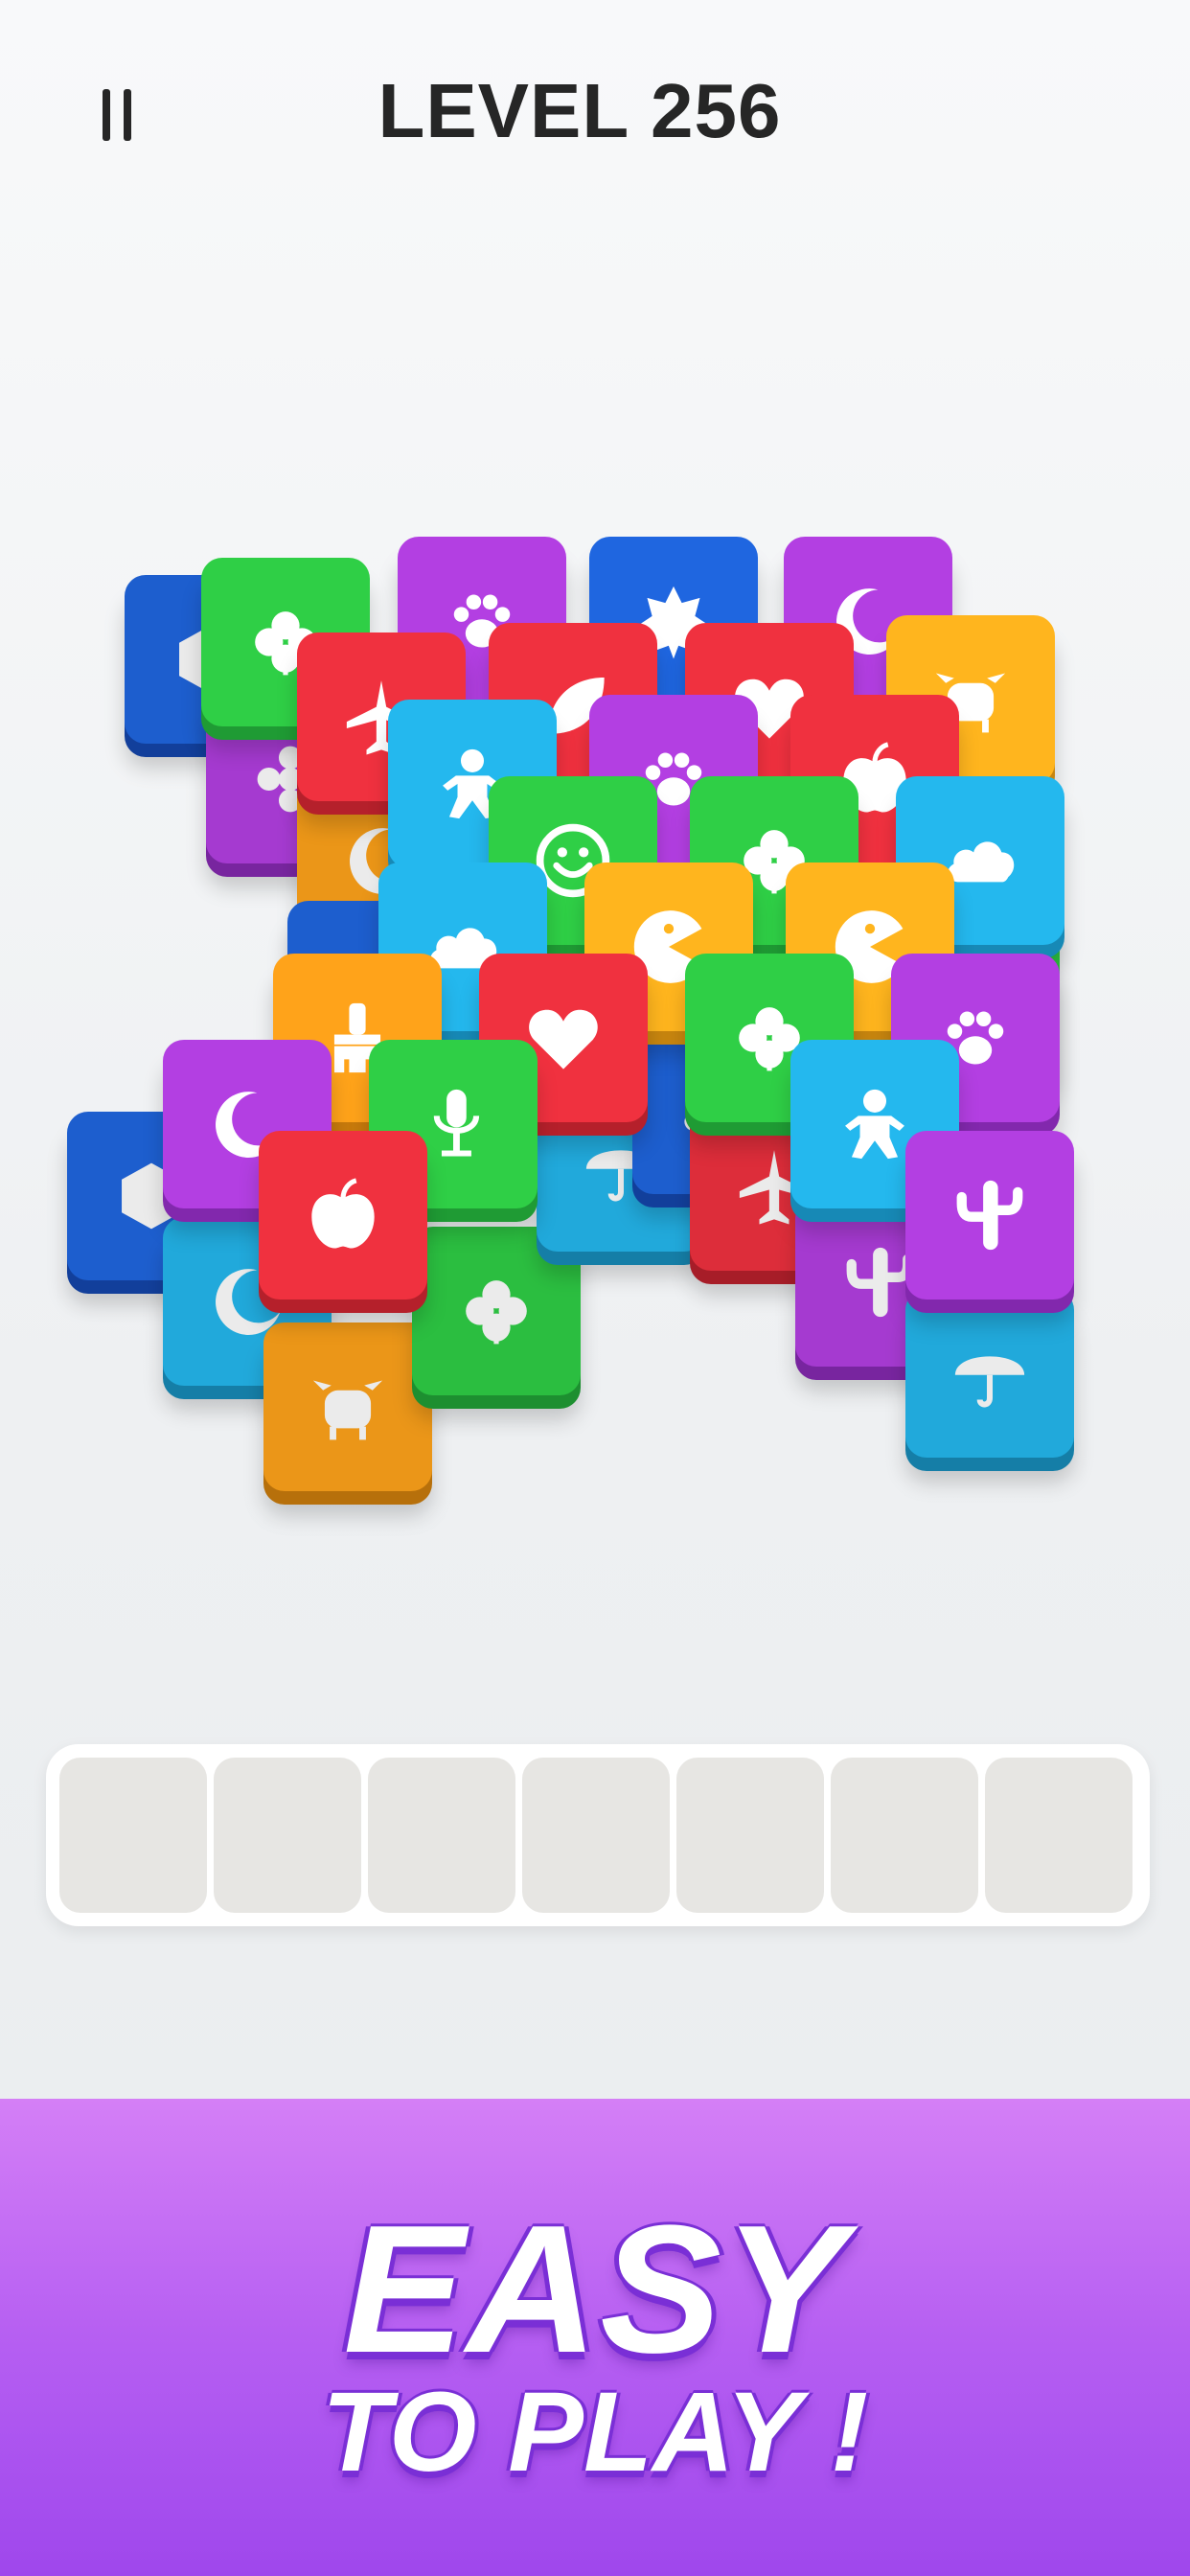 The height and width of the screenshot is (2576, 1190). I want to click on cow-icon, so click(348, 1410).